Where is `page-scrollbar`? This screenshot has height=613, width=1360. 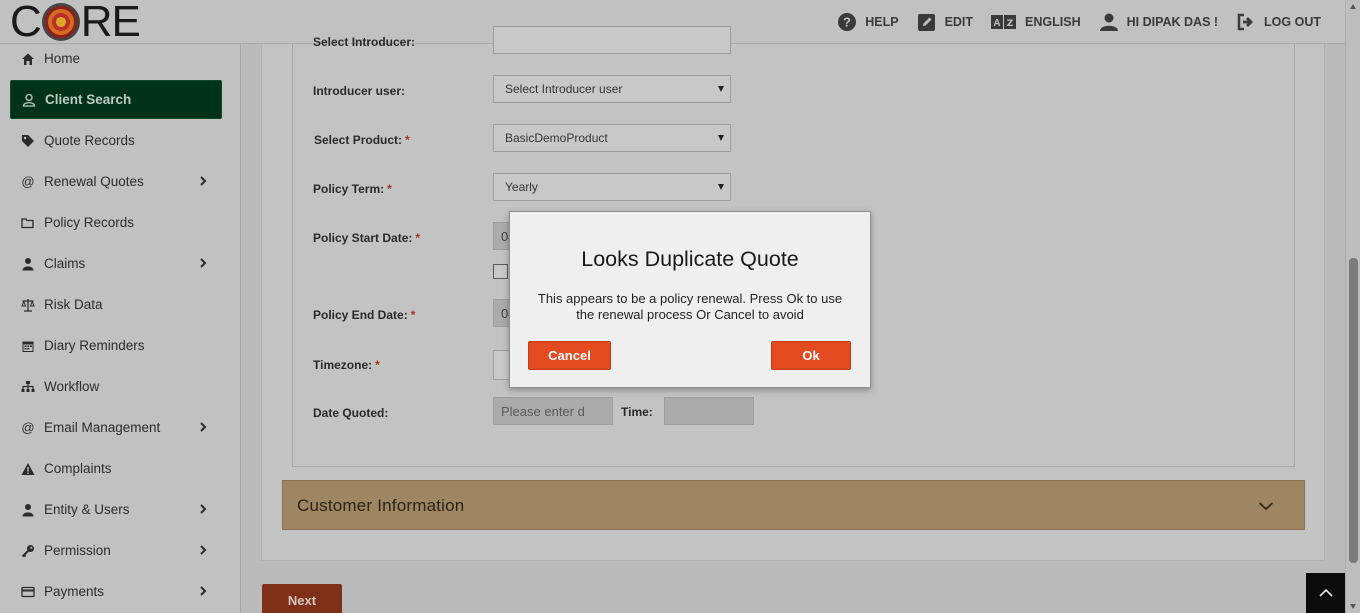 page-scrollbar is located at coordinates (1352, 306).